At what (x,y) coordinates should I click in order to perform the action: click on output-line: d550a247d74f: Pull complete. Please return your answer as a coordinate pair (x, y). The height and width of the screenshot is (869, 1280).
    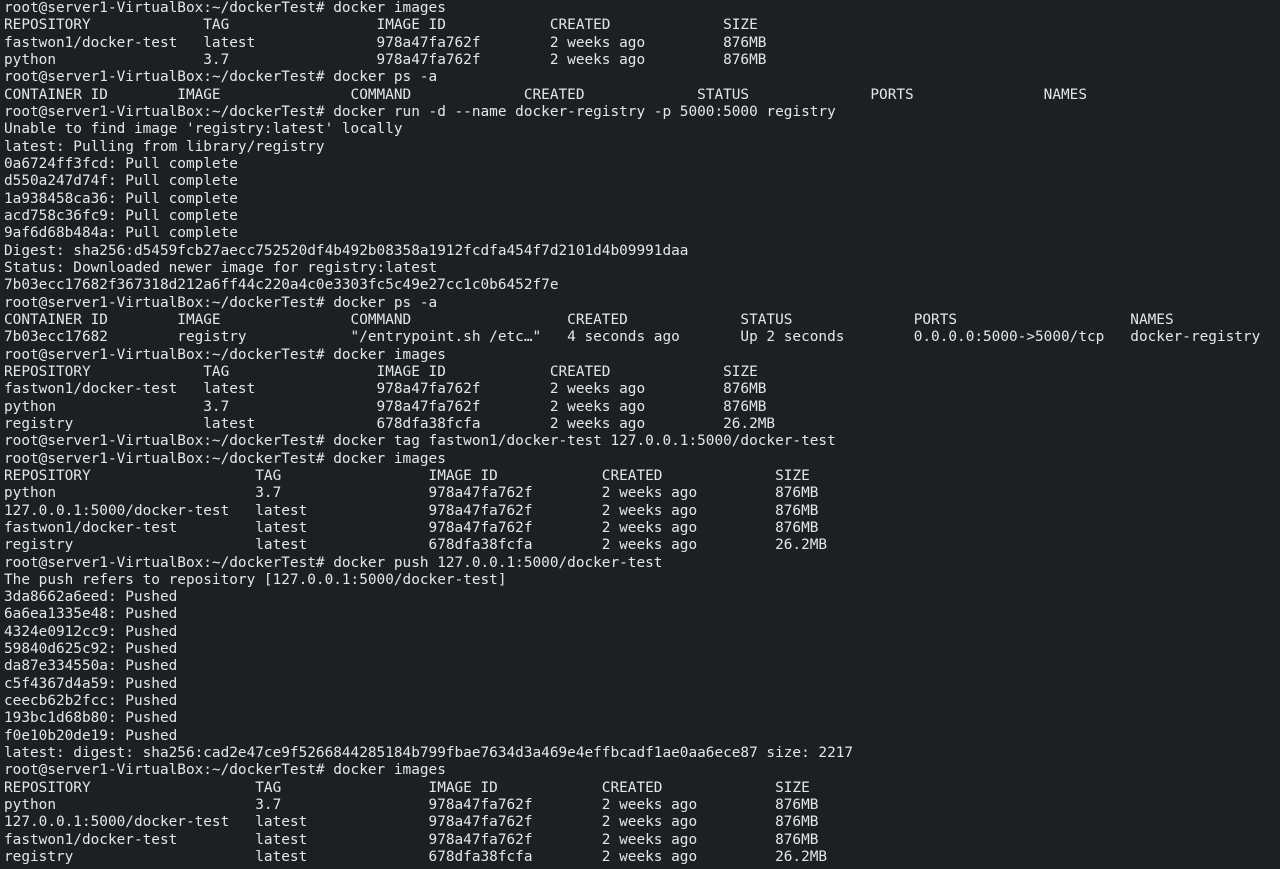
    Looking at the image, I should click on (121, 181).